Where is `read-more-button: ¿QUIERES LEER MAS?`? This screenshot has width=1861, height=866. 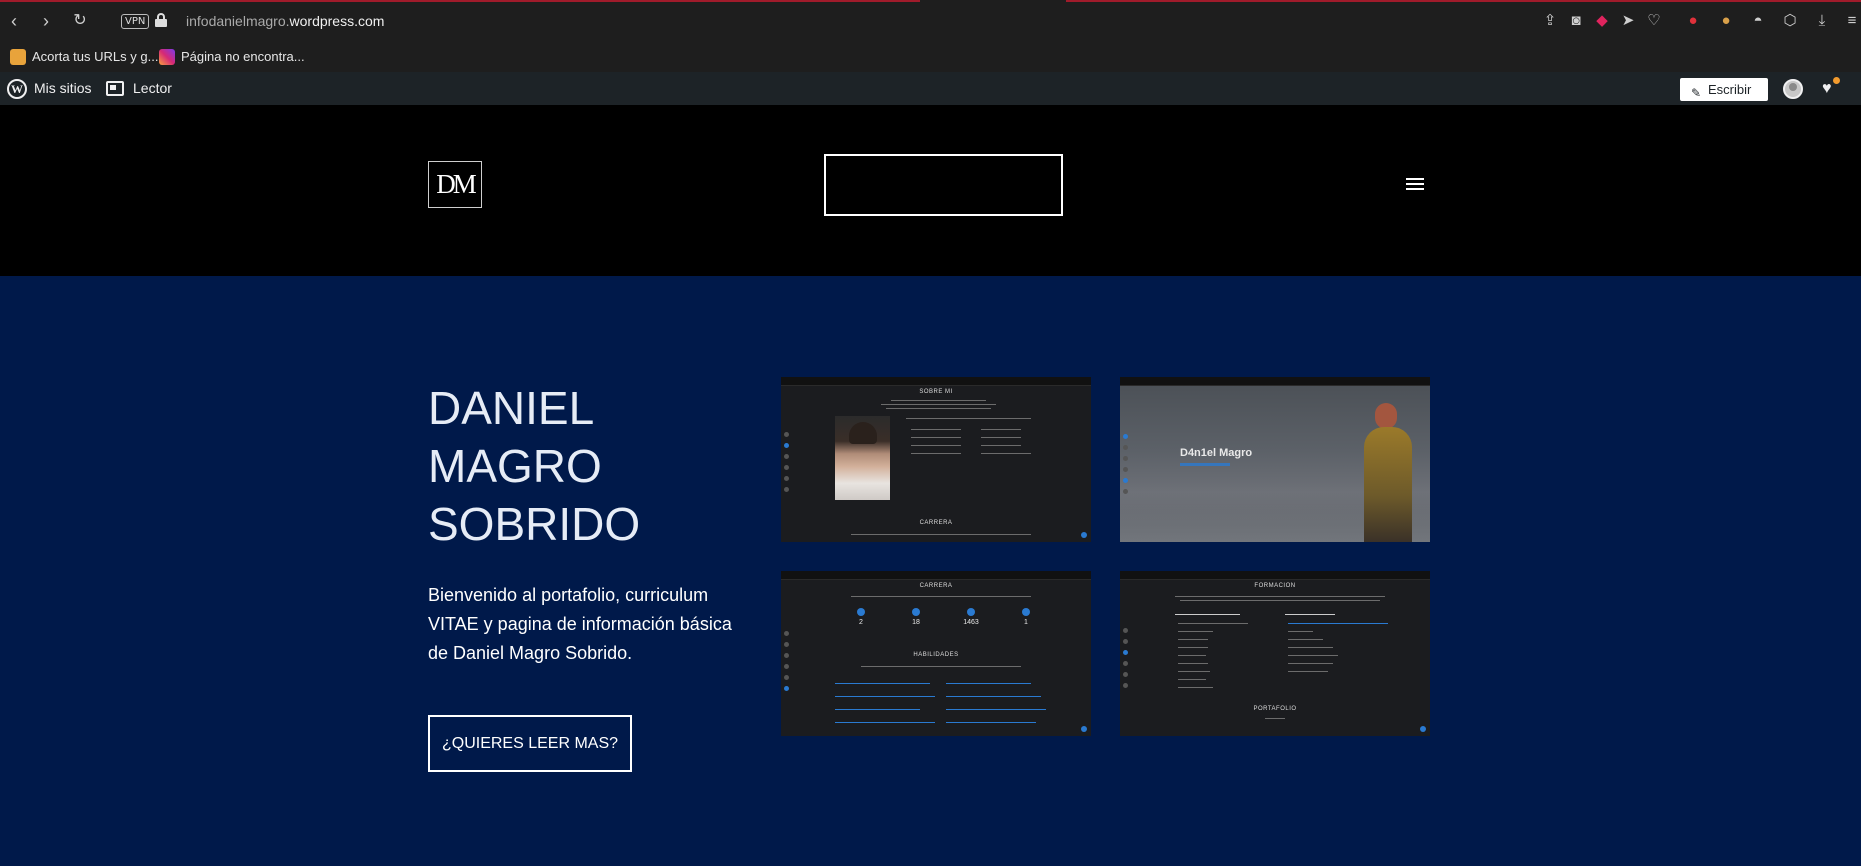 read-more-button: ¿QUIERES LEER MAS? is located at coordinates (530, 743).